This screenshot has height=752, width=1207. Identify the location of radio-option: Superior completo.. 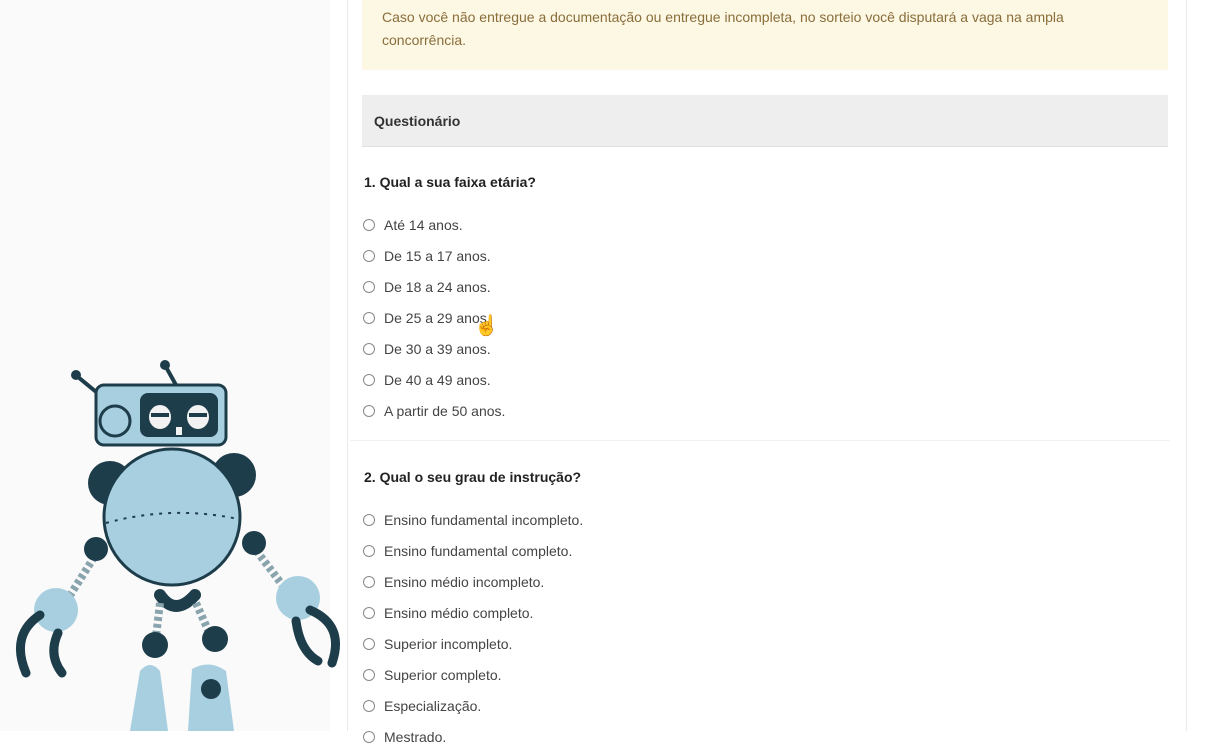
(766, 674).